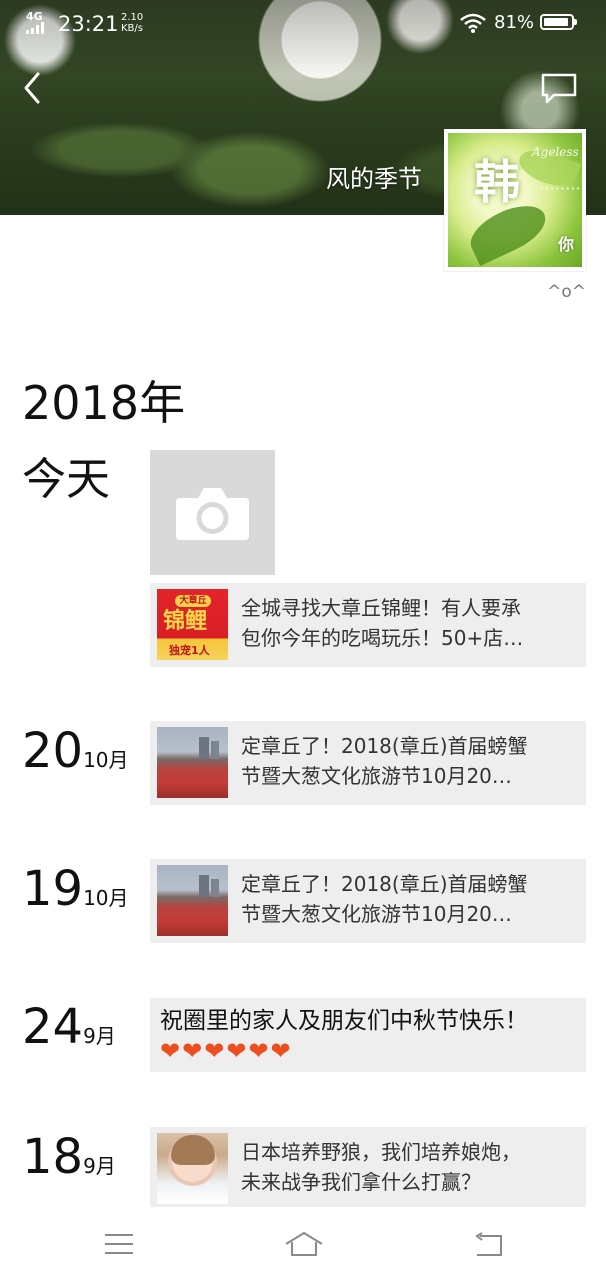 Image resolution: width=606 pixels, height=1280 pixels. I want to click on home-icon, so click(304, 1244).